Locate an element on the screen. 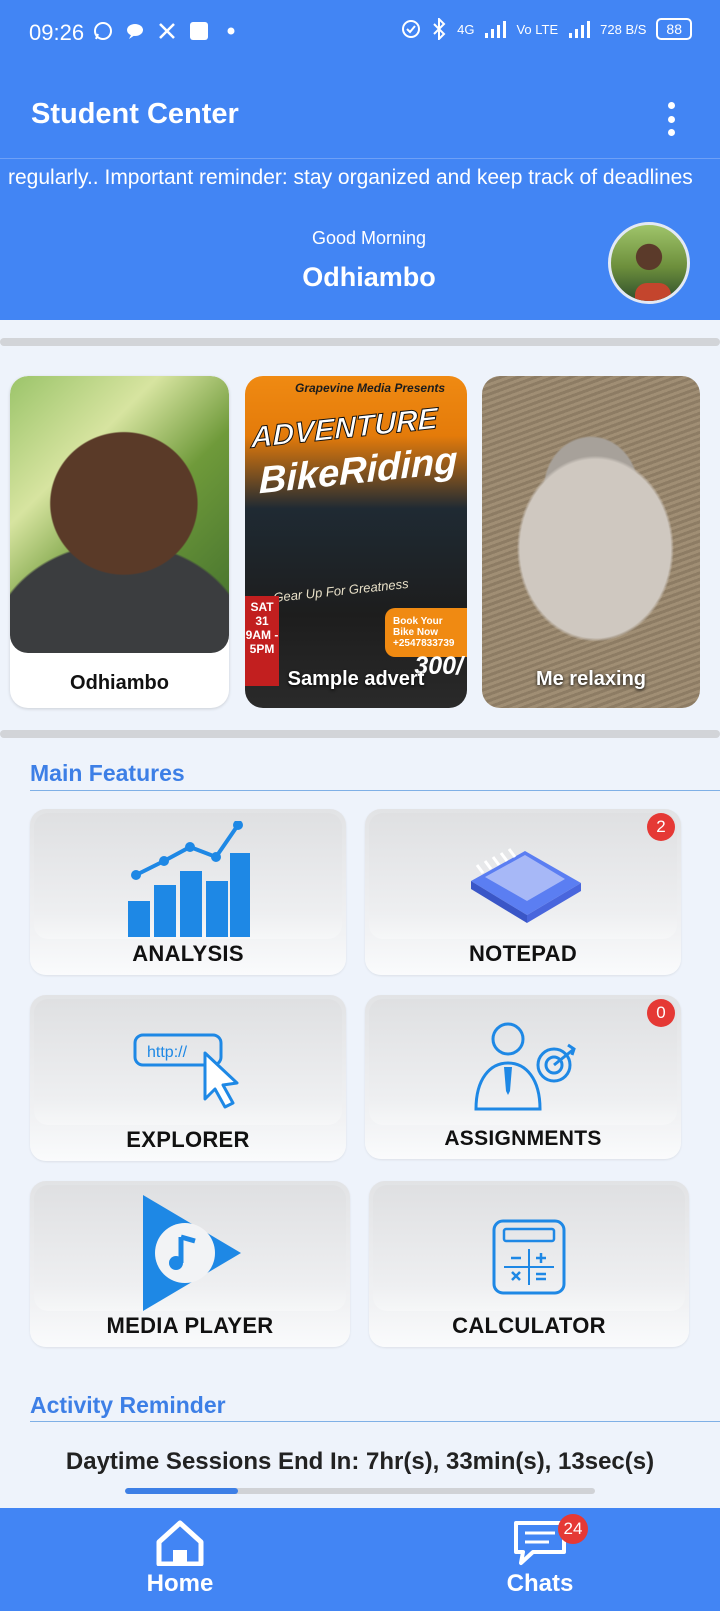  status-time: 09:26 is located at coordinates (57, 32).